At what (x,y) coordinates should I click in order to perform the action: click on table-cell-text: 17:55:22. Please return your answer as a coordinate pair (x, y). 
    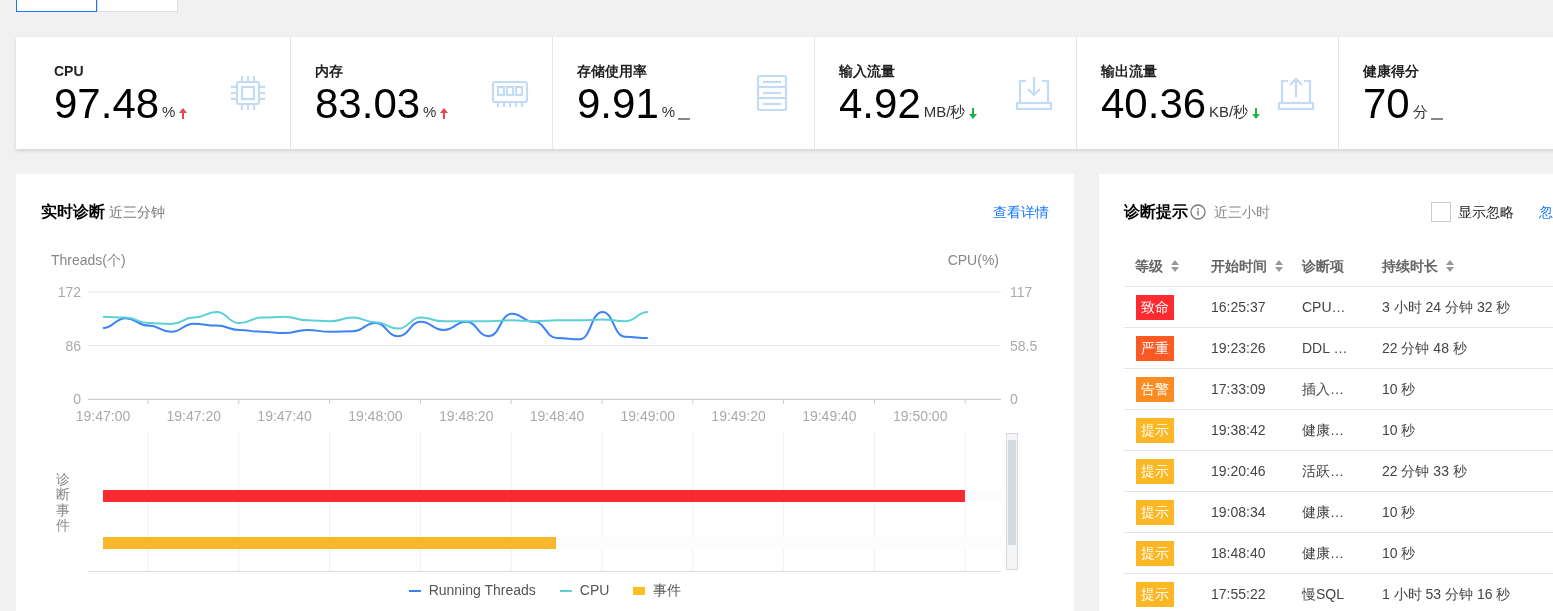
    Looking at the image, I should click on (1238, 594).